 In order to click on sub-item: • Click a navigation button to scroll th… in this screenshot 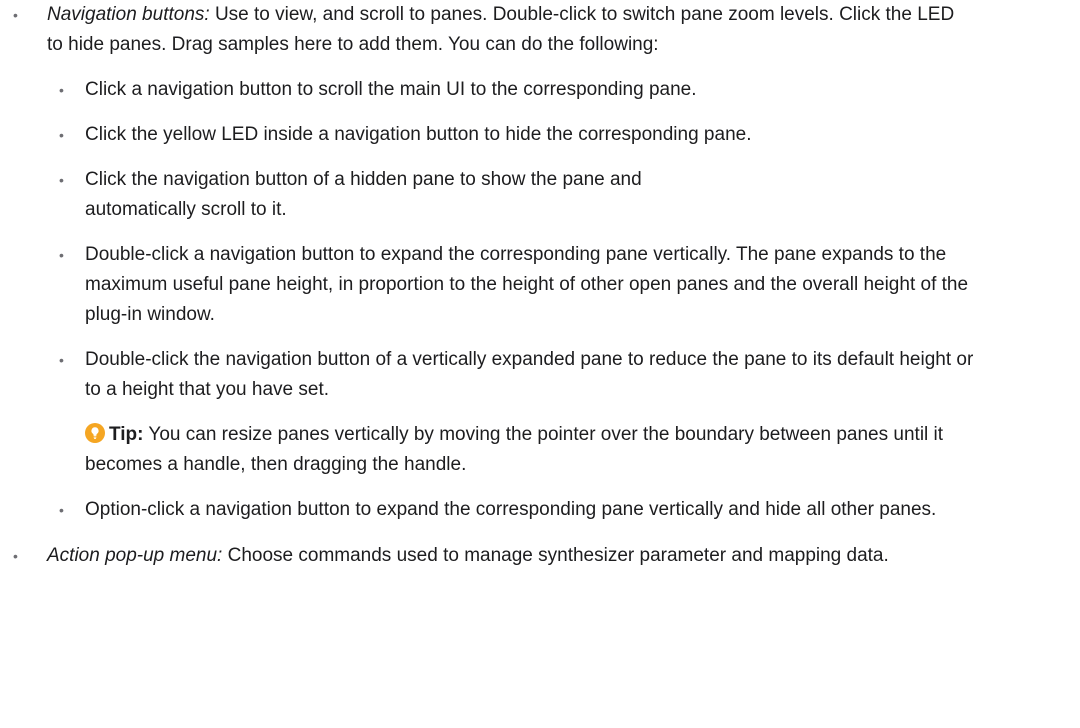, I will do `click(504, 90)`.